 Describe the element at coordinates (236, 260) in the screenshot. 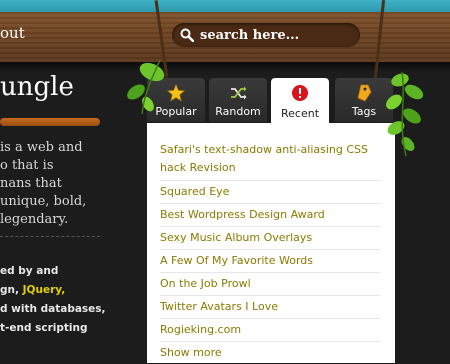

I see `post-link: A Few Of My Favorite Words` at that location.